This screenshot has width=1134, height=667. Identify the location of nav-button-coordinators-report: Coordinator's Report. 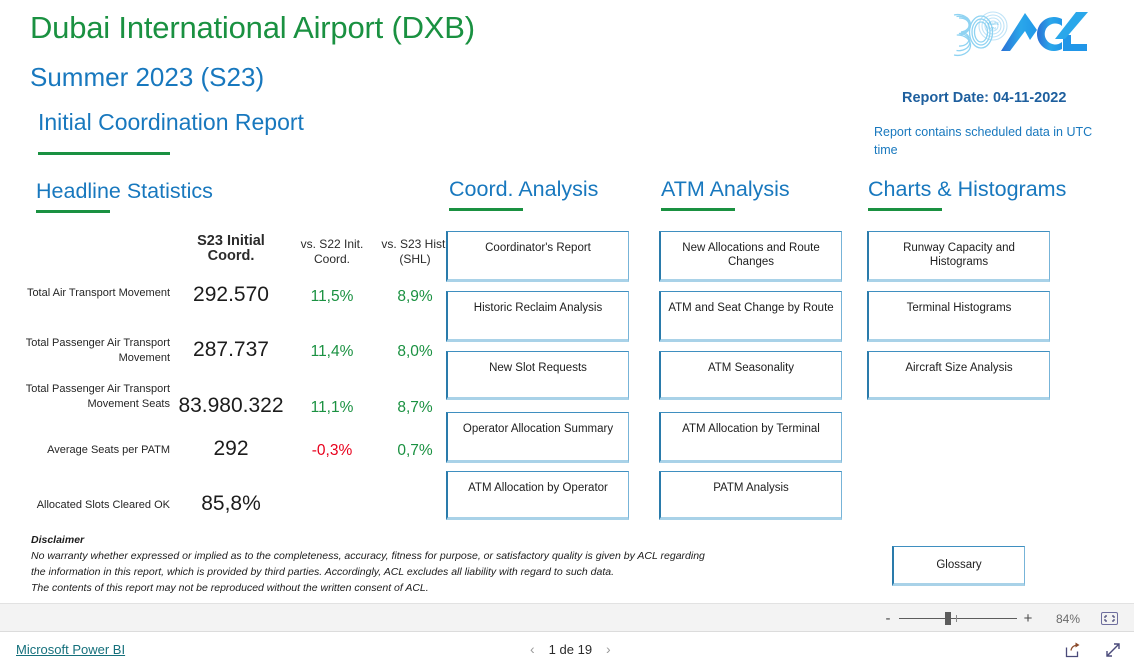
(537, 256).